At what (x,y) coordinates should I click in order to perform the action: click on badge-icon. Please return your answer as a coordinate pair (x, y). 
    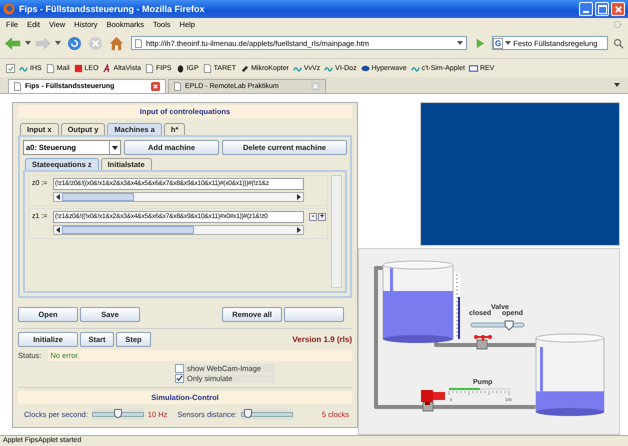
    Looking at the image, I should click on (473, 68).